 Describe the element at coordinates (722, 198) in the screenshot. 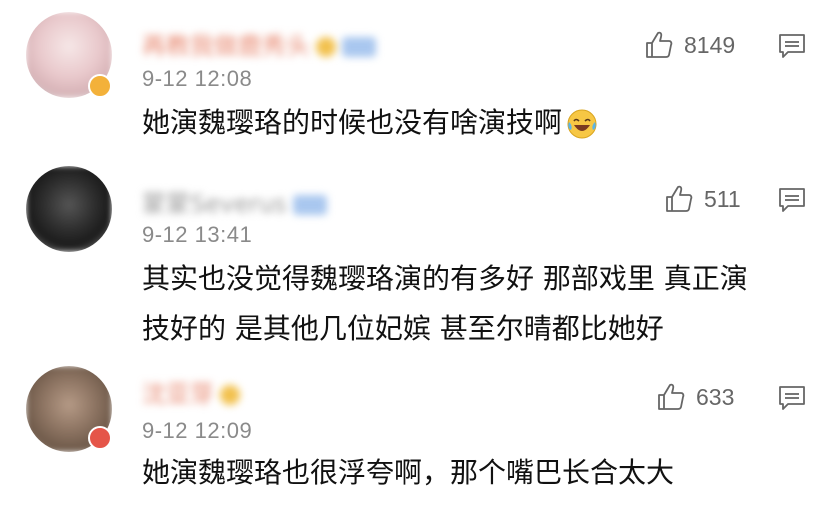

I see `like-count: 511` at that location.